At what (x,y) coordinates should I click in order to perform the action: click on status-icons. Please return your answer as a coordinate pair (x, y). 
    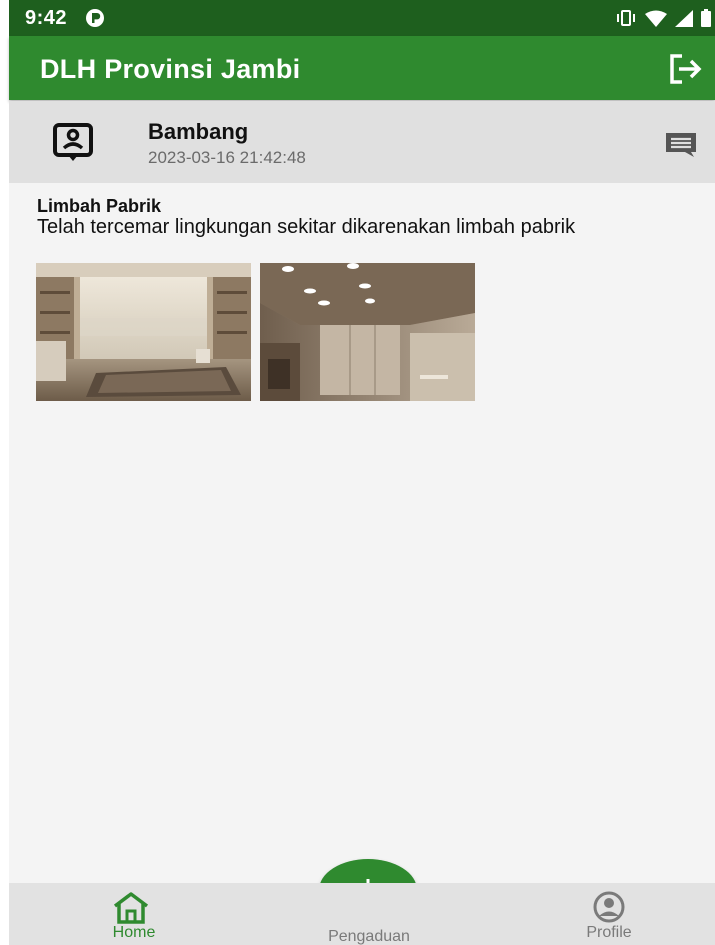
    Looking at the image, I should click on (663, 18).